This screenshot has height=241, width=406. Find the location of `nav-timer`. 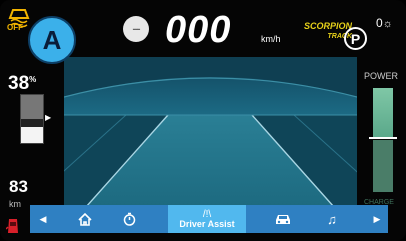

nav-timer is located at coordinates (129, 219).